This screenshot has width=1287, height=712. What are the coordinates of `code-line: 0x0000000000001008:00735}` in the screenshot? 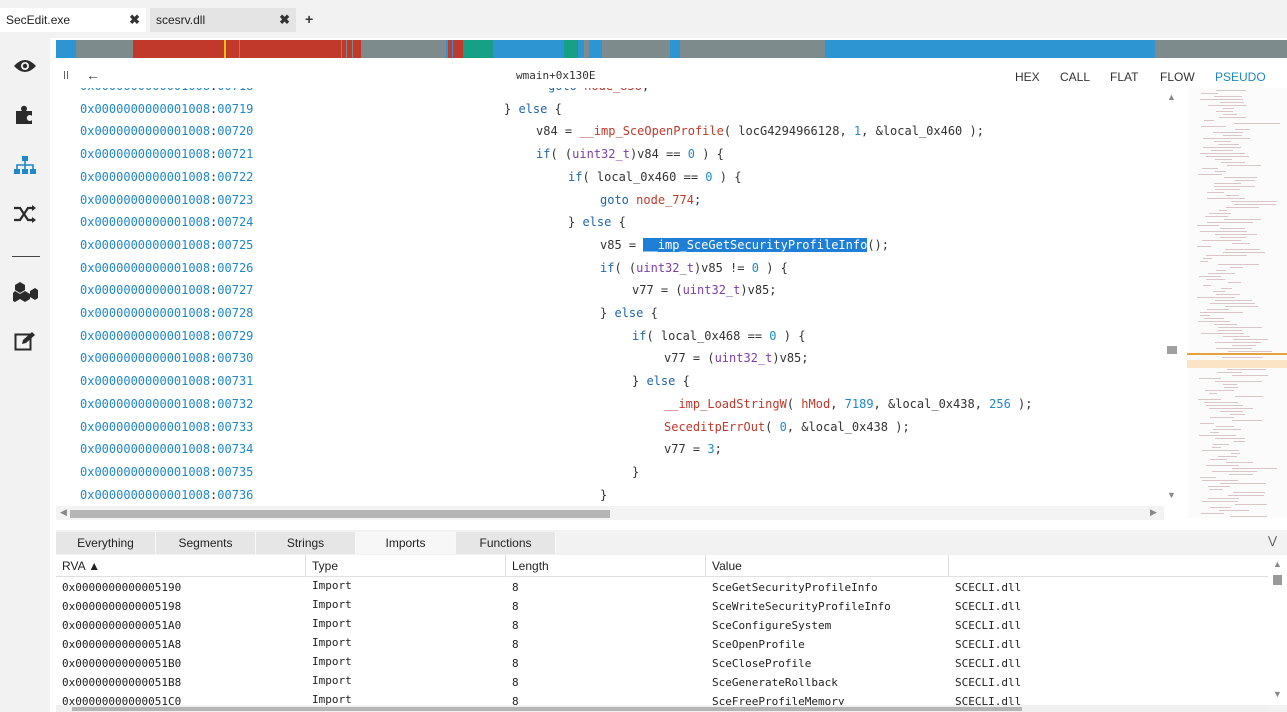 It's located at (610, 475).